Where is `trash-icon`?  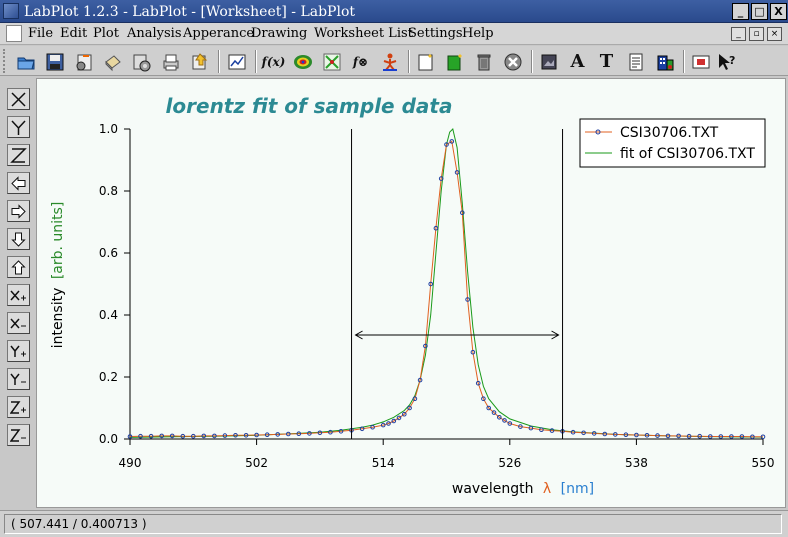 trash-icon is located at coordinates (483, 61).